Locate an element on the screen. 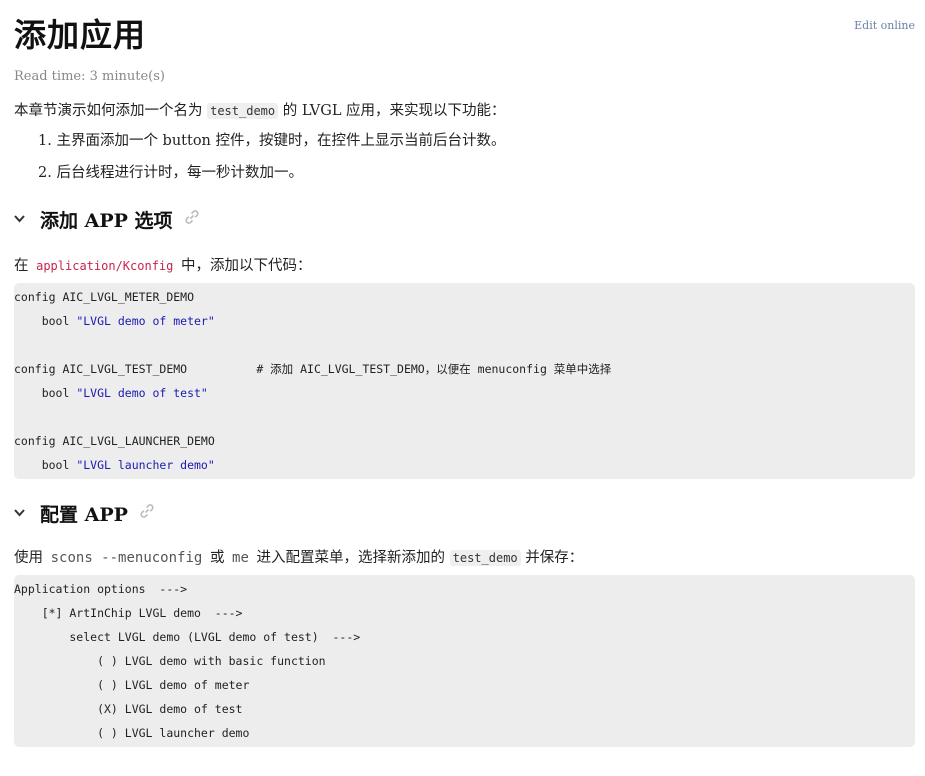 This screenshot has height=776, width=925. section-heading-add-app: 添加 APP 选项 is located at coordinates (107, 219).